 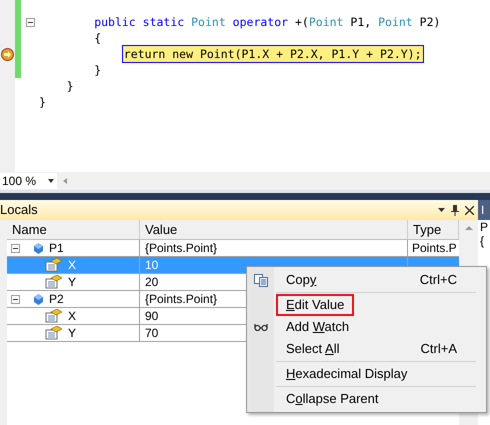 I want to click on pane-text: P, so click(x=485, y=227).